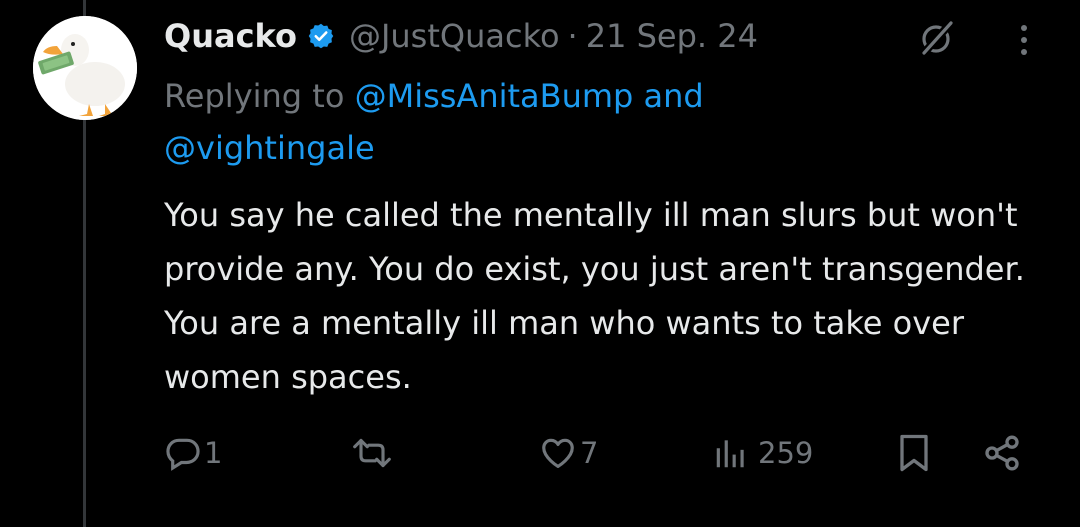 The width and height of the screenshot is (1080, 527). I want to click on replying-to-user-link: @vightingale, so click(269, 148).